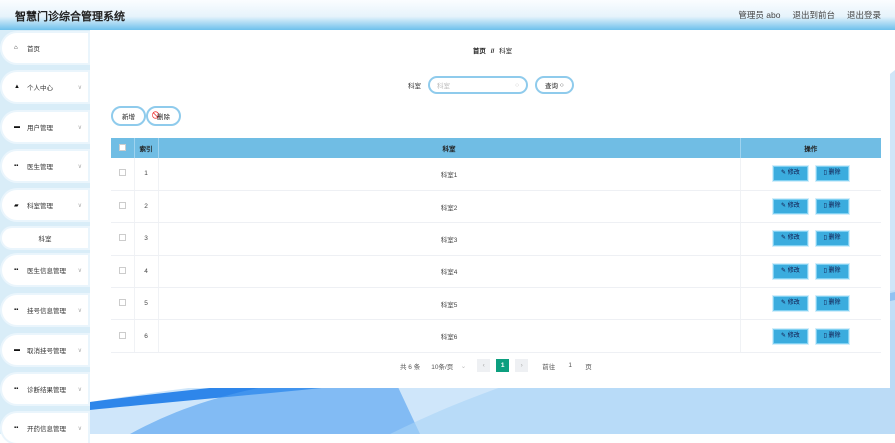  Describe the element at coordinates (45, 48) in the screenshot. I see `sidebar-item-0: ⌂ 首页` at that location.